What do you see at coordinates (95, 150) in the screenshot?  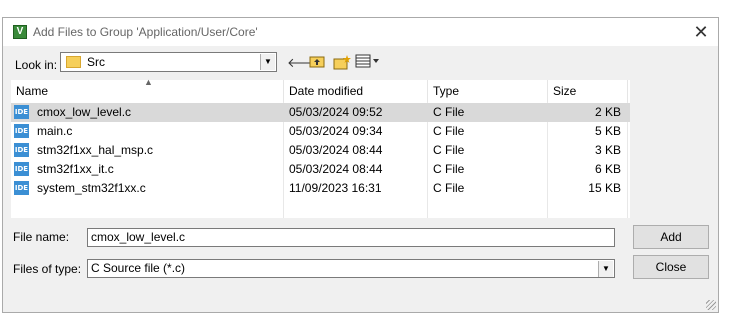 I see `file-name-cell: stm32f1xx_hal_msp.c` at bounding box center [95, 150].